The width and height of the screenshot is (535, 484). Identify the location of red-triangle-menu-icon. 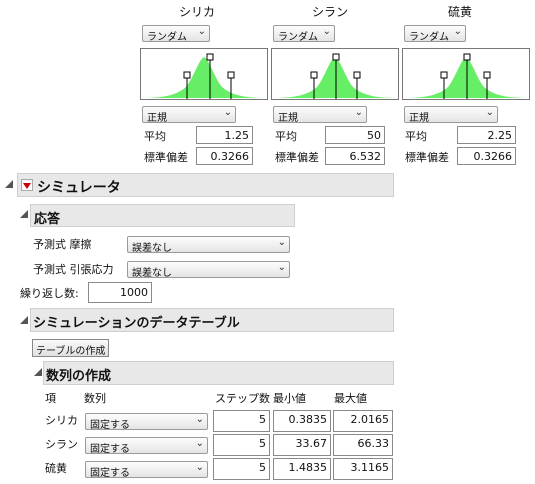
(27, 185).